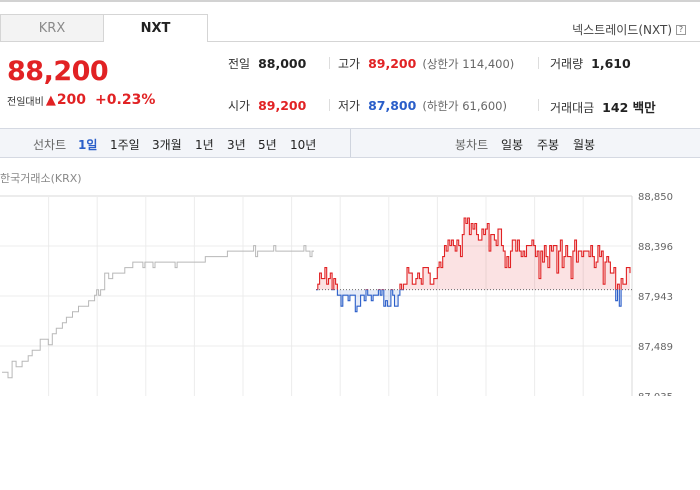  What do you see at coordinates (167, 144) in the screenshot?
I see `period-3m: 3개월` at bounding box center [167, 144].